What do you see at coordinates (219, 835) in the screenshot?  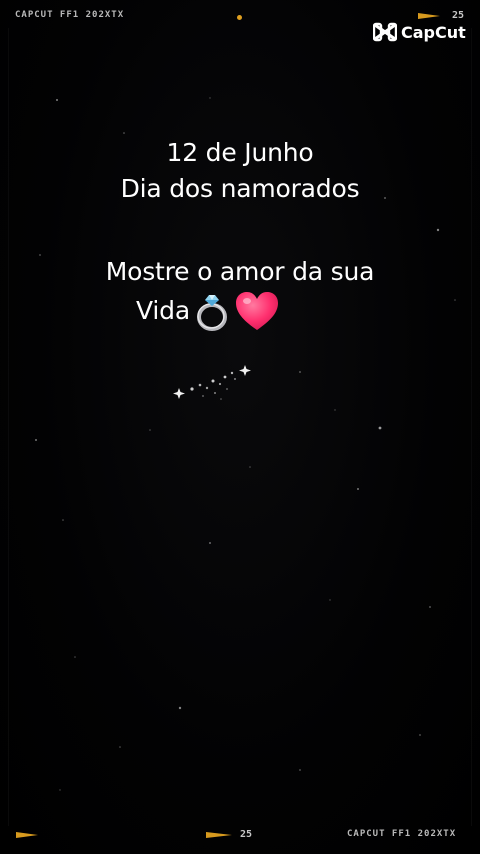 I see `film-arrow-bottom-middle` at bounding box center [219, 835].